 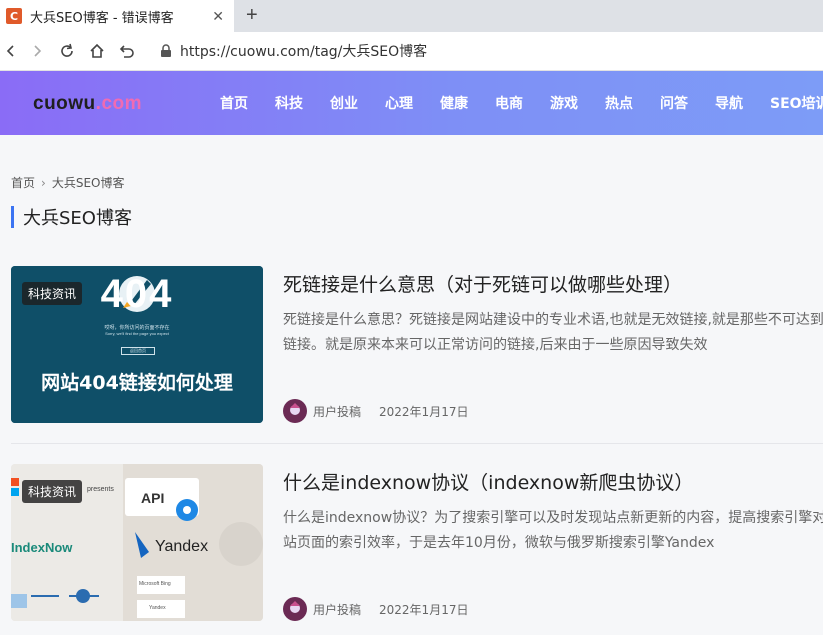 What do you see at coordinates (182, 546) in the screenshot?
I see `thumb-yandex: Yandex` at bounding box center [182, 546].